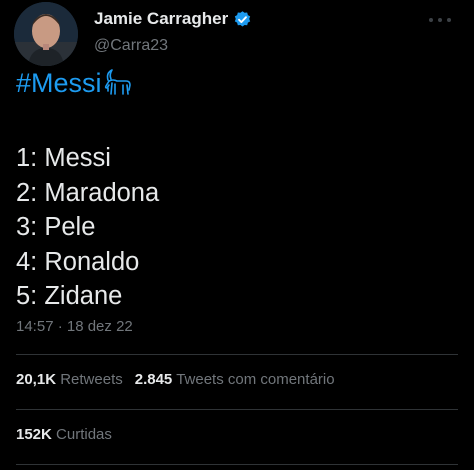 This screenshot has height=470, width=474. Describe the element at coordinates (119, 83) in the screenshot. I see `goat-emoji-icon` at that location.